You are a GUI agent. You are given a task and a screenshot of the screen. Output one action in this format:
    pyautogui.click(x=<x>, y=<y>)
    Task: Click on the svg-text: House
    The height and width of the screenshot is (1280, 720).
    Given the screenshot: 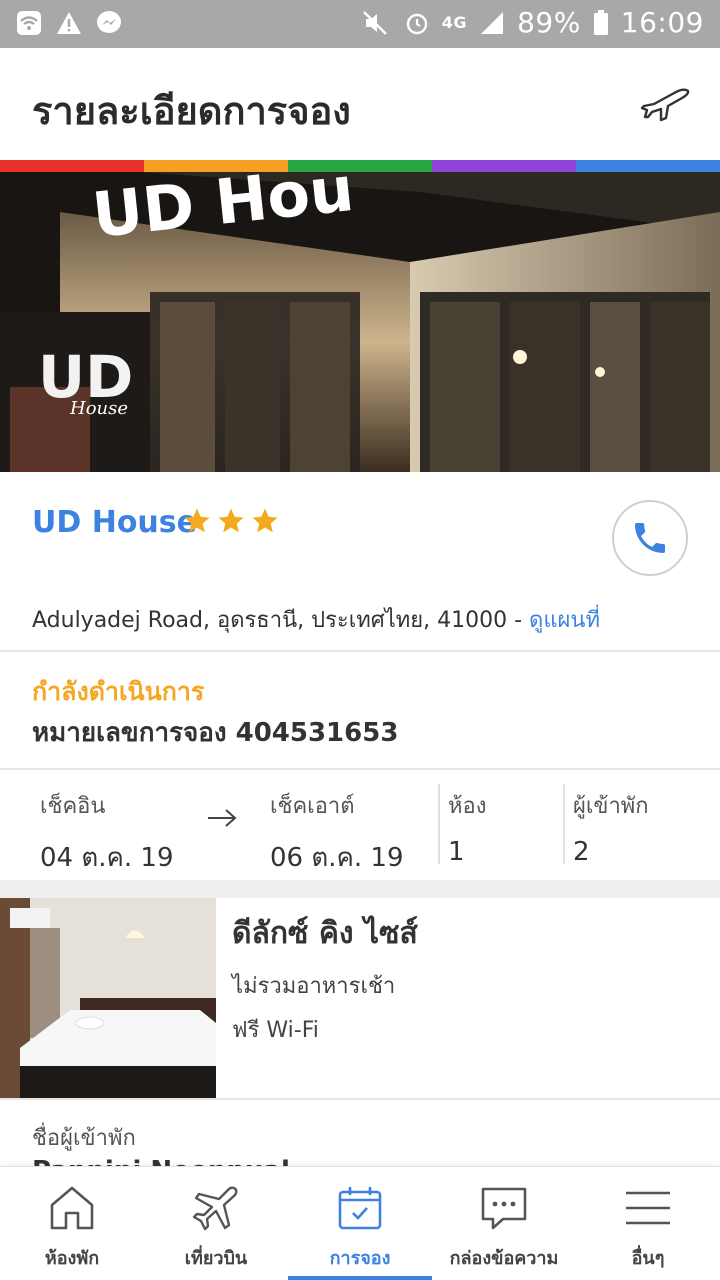 What is the action you would take?
    pyautogui.click(x=98, y=408)
    